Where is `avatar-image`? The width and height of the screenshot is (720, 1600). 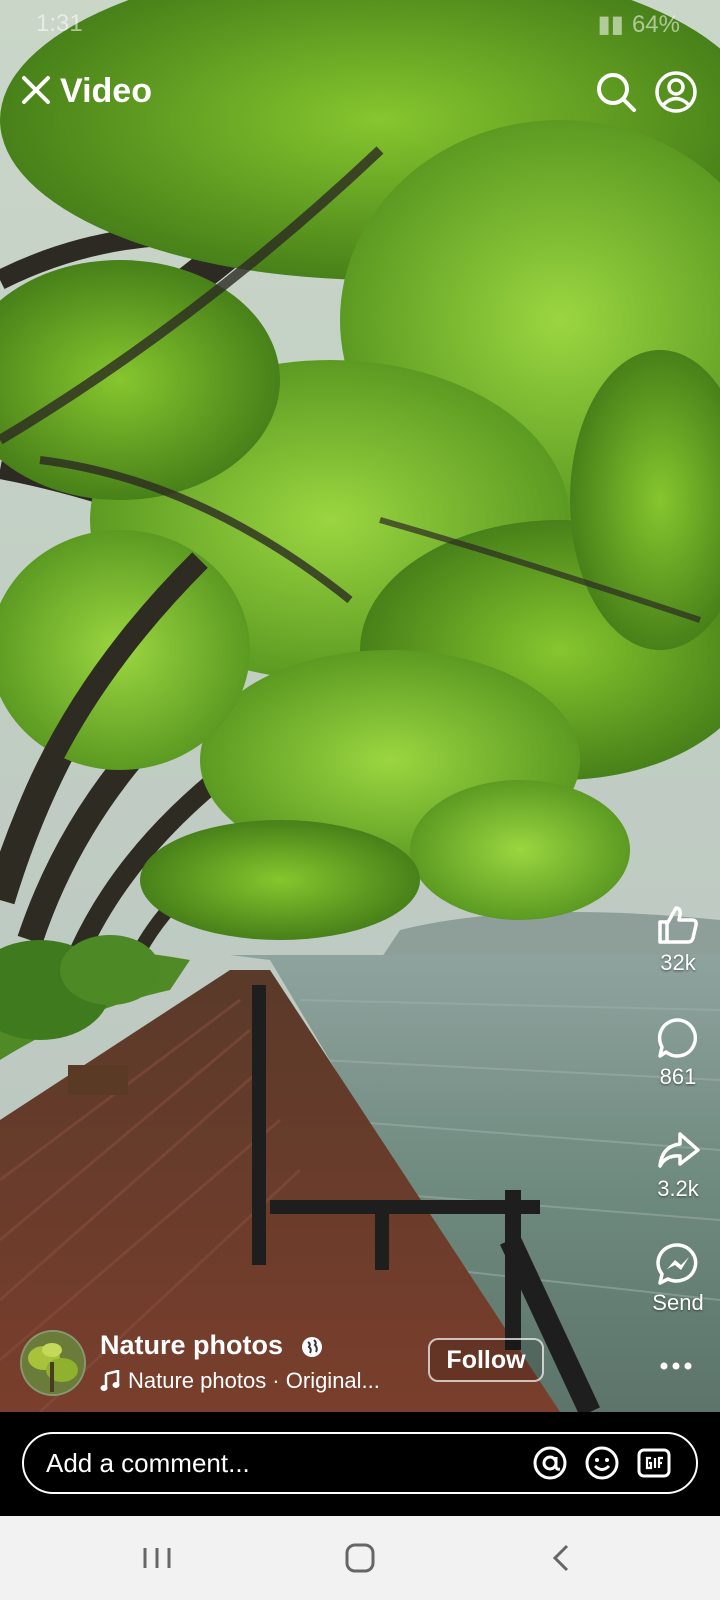 avatar-image is located at coordinates (53, 1363).